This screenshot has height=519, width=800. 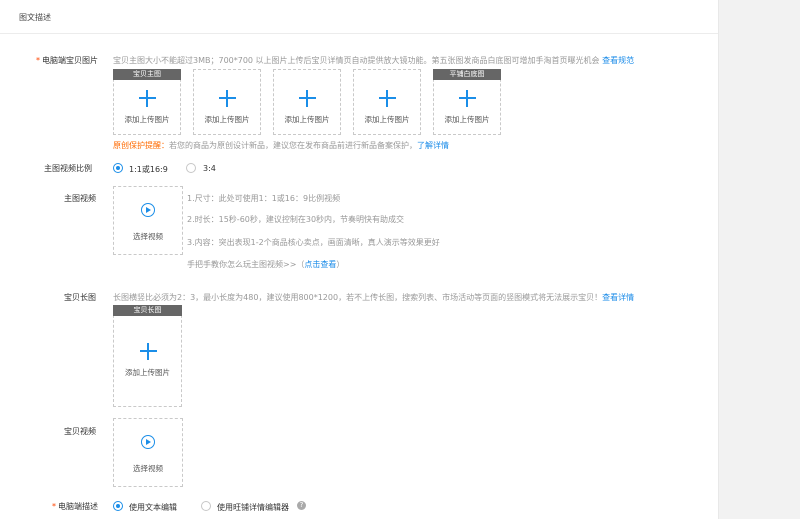 What do you see at coordinates (467, 74) in the screenshot?
I see `slot-tag: 平铺白底图` at bounding box center [467, 74].